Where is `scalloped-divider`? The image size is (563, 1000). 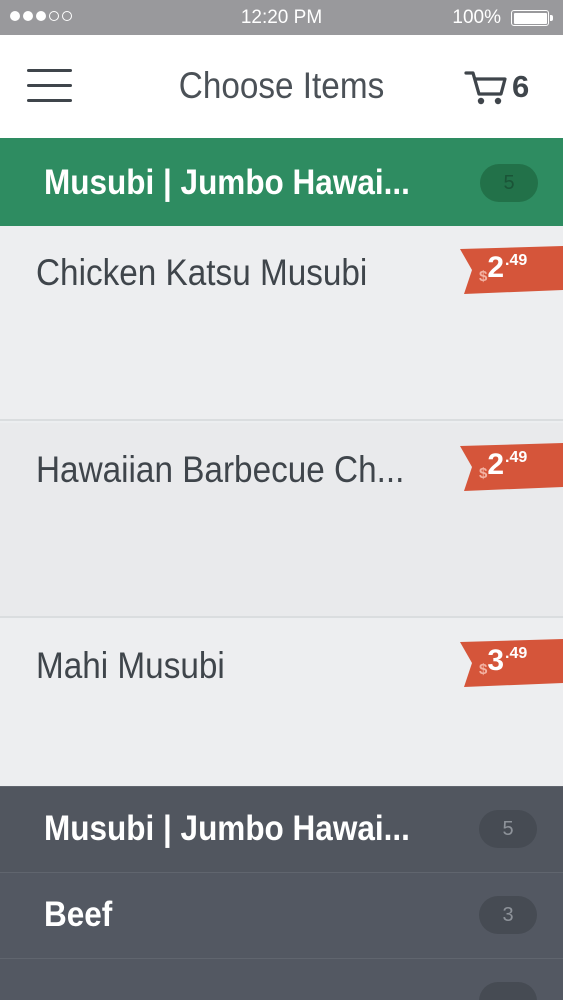 scalloped-divider is located at coordinates (281, 131).